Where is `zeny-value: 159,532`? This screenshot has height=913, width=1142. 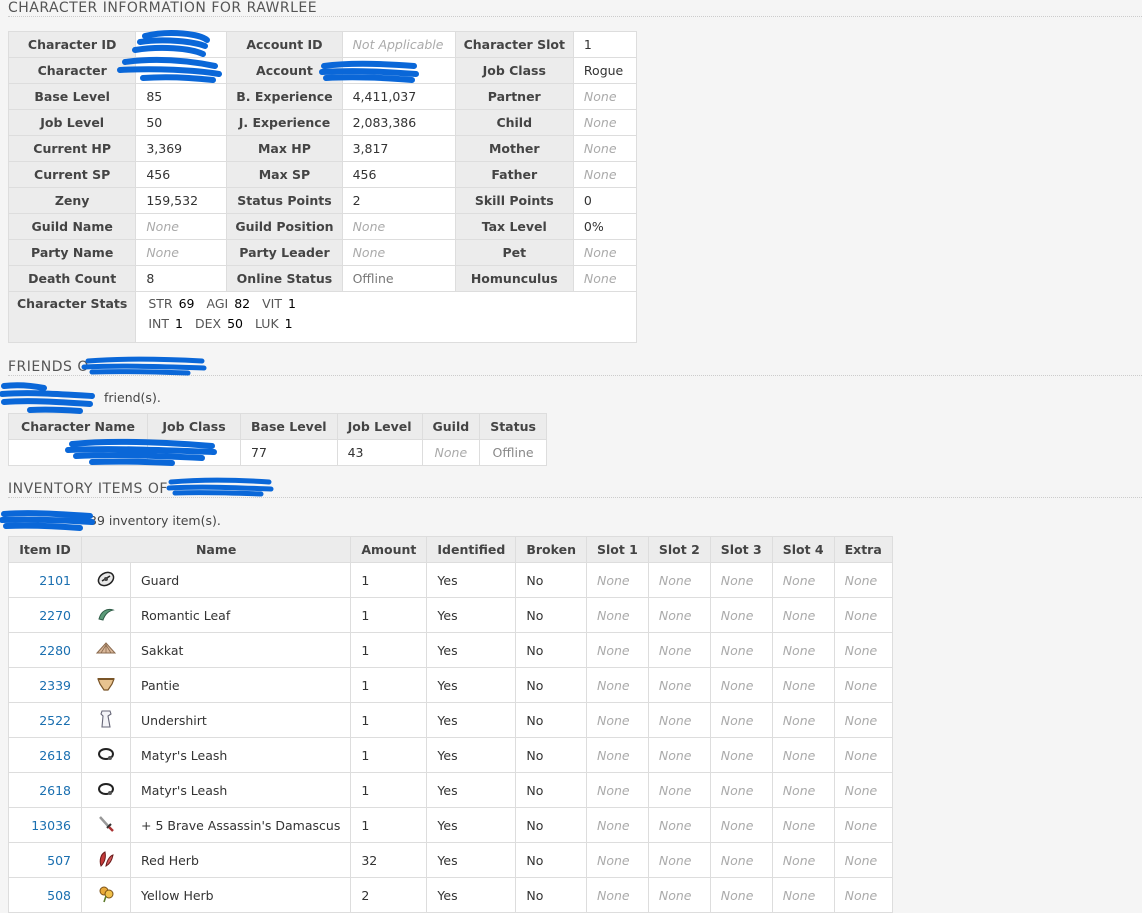
zeny-value: 159,532 is located at coordinates (181, 200).